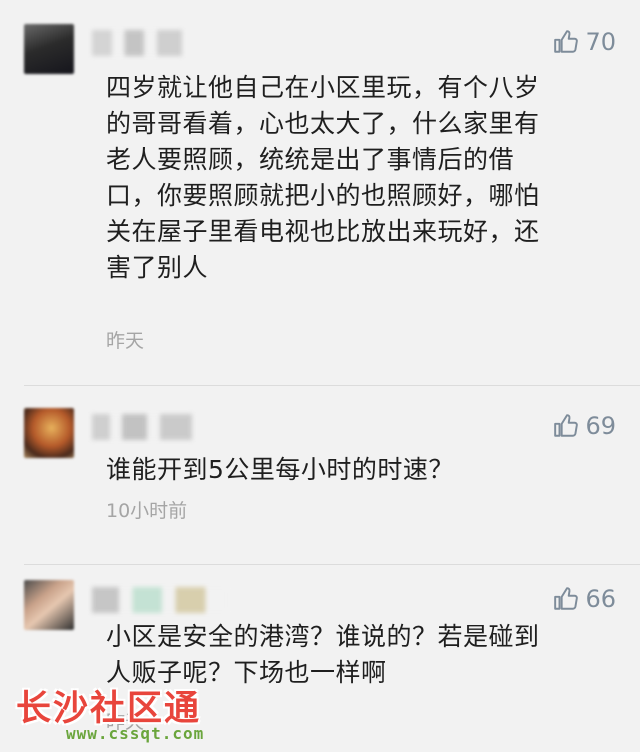  I want to click on comment-timestamp: 昨天, so click(125, 341).